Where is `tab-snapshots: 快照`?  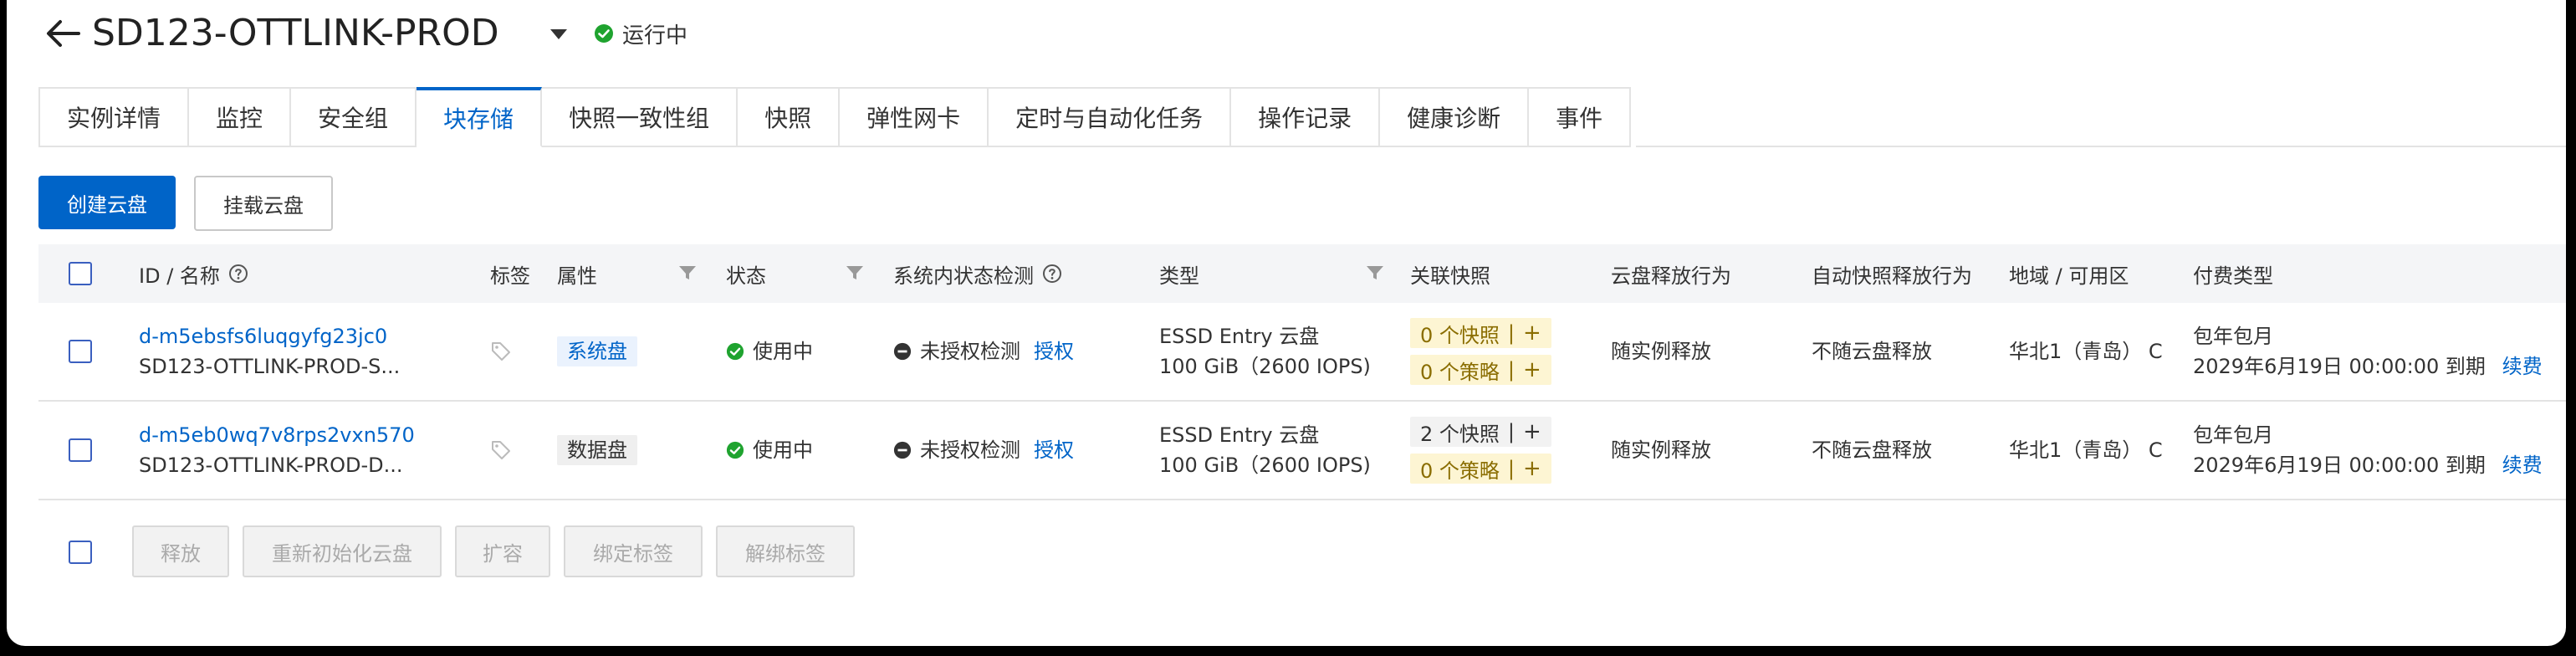
tab-snapshots: 快照 is located at coordinates (789, 117).